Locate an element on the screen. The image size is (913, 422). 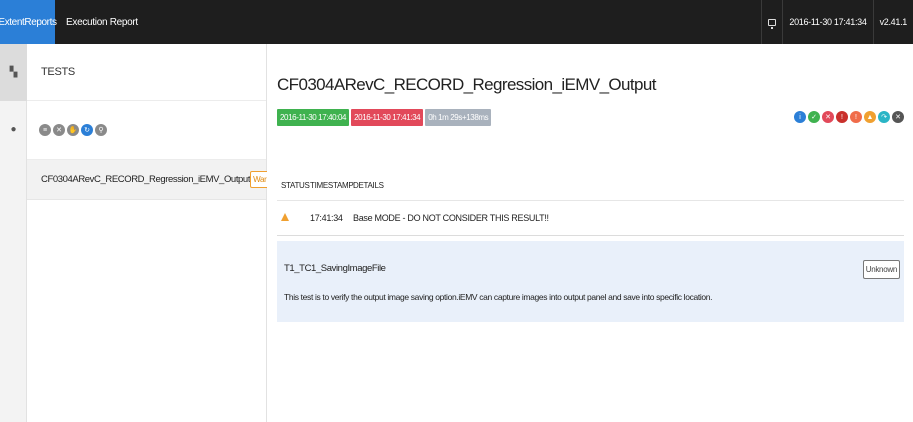
warning-icon: ▲ is located at coordinates (870, 117).